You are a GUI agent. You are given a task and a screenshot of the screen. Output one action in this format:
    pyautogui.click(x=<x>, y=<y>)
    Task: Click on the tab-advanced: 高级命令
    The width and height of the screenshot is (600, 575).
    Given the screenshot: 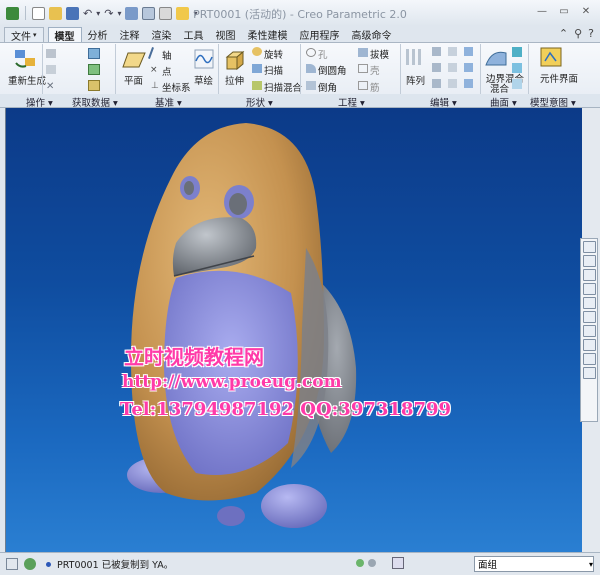 What is the action you would take?
    pyautogui.click(x=372, y=34)
    